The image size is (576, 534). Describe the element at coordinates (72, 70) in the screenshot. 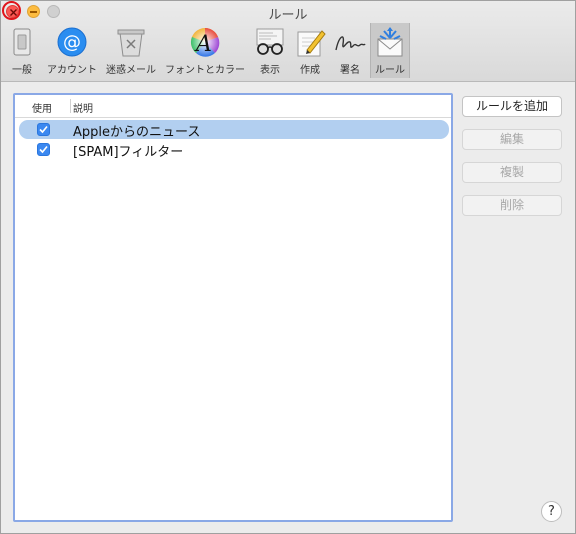

I see `tab-accounts-label: アカウント` at that location.